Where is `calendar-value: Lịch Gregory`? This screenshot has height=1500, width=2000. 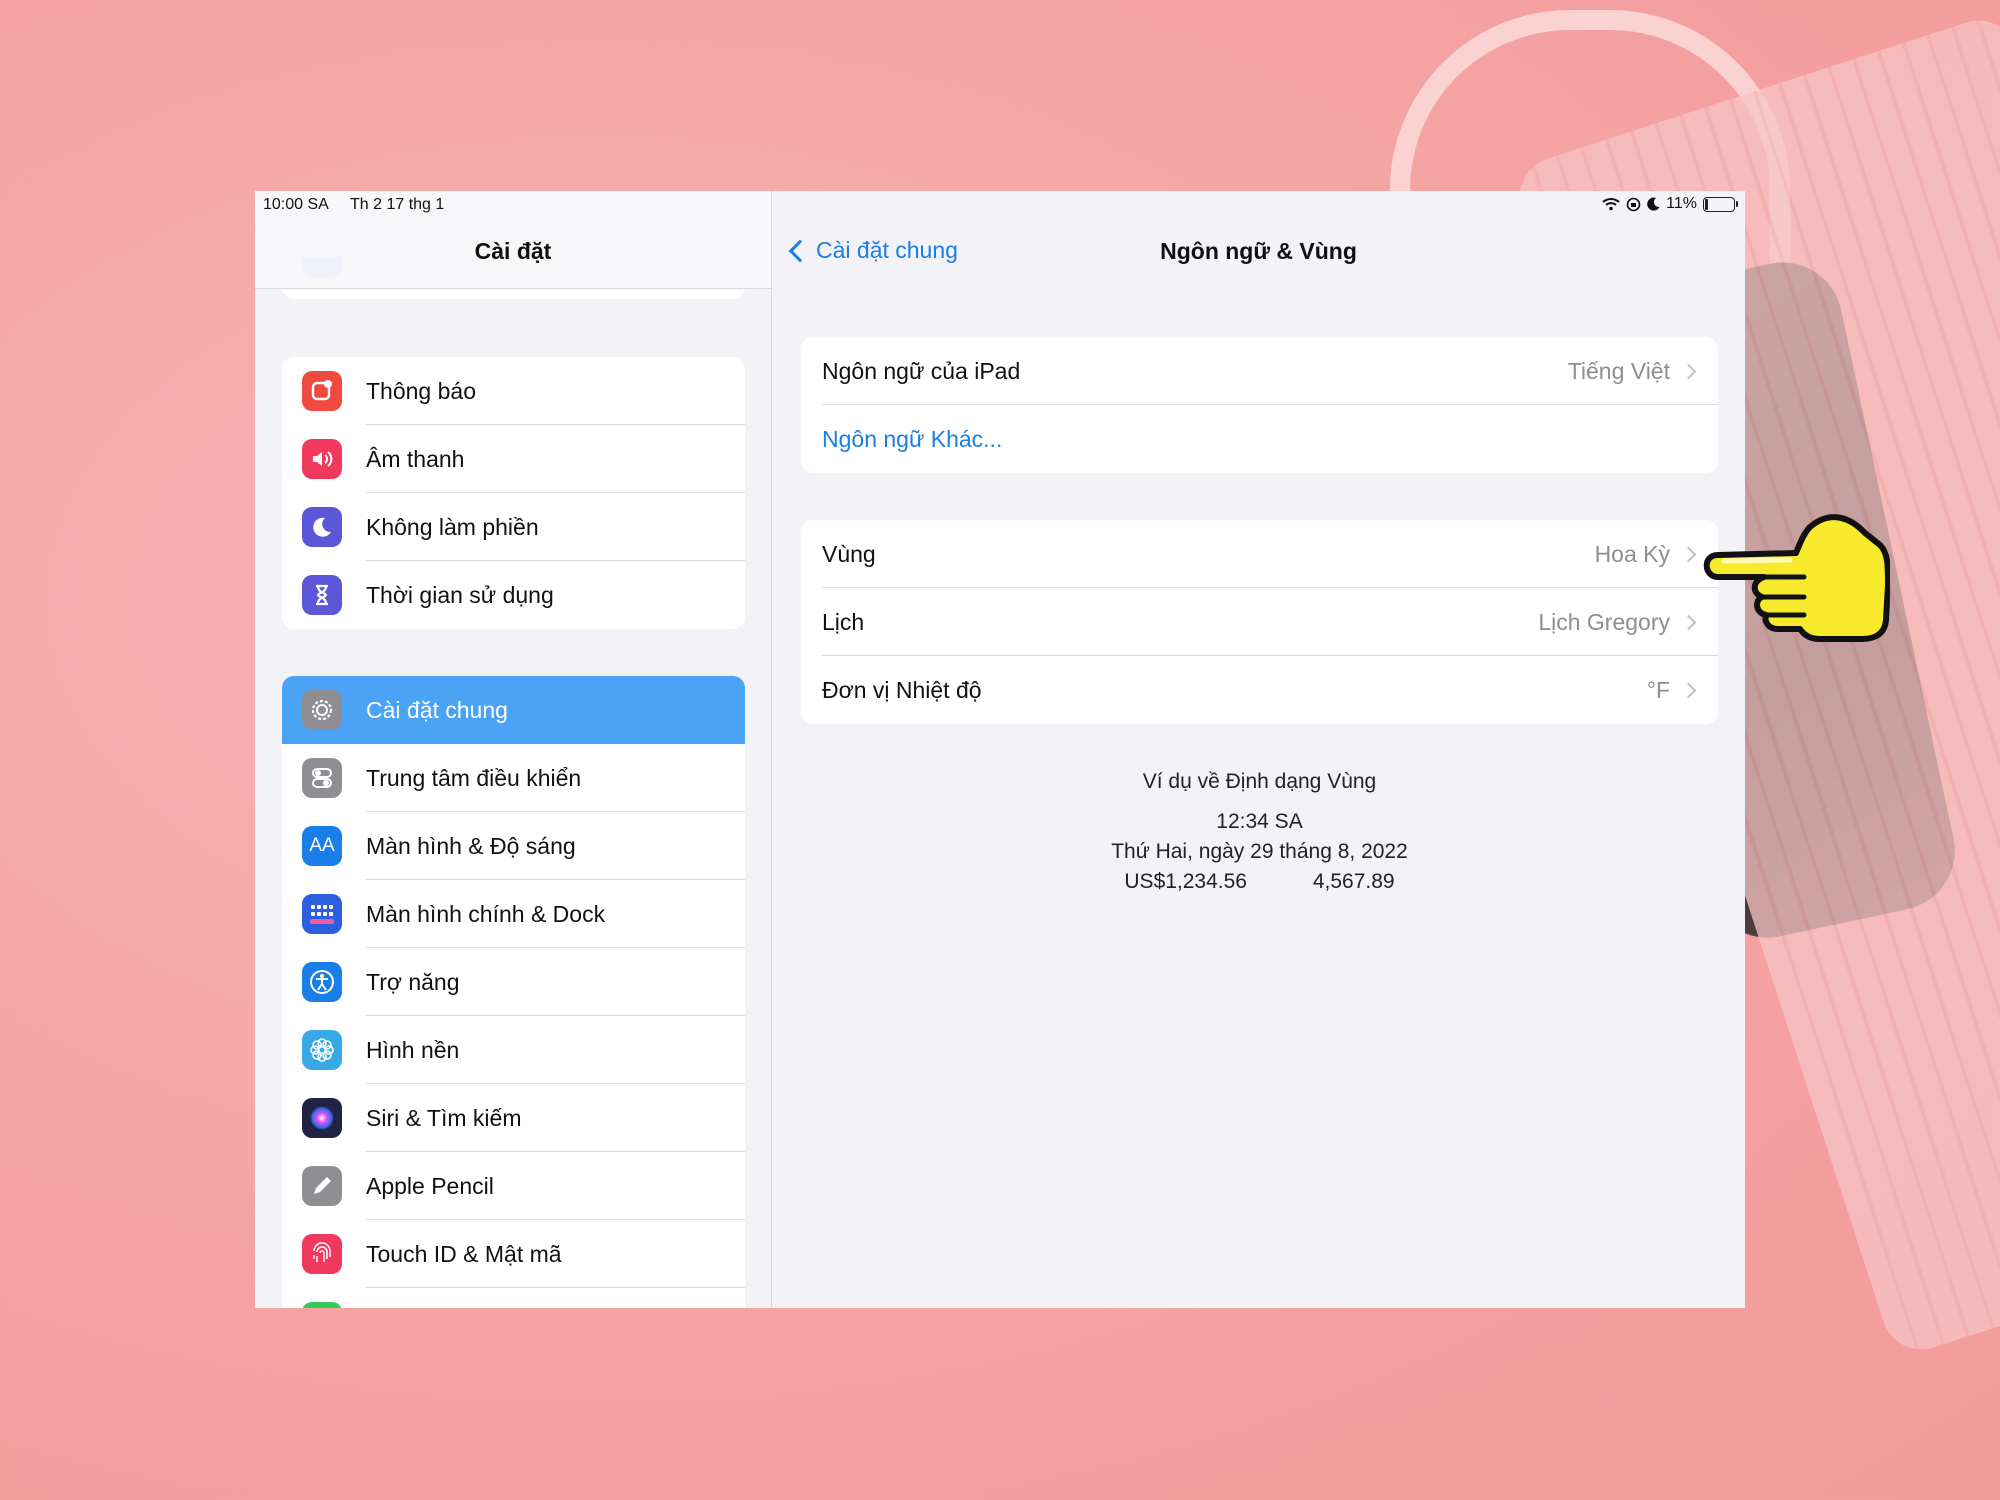 calendar-value: Lịch Gregory is located at coordinates (1604, 621).